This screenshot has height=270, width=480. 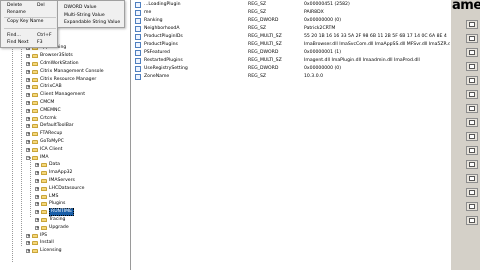 What do you see at coordinates (53, 173) in the screenshot?
I see `tree-item: + ImaApp32` at bounding box center [53, 173].